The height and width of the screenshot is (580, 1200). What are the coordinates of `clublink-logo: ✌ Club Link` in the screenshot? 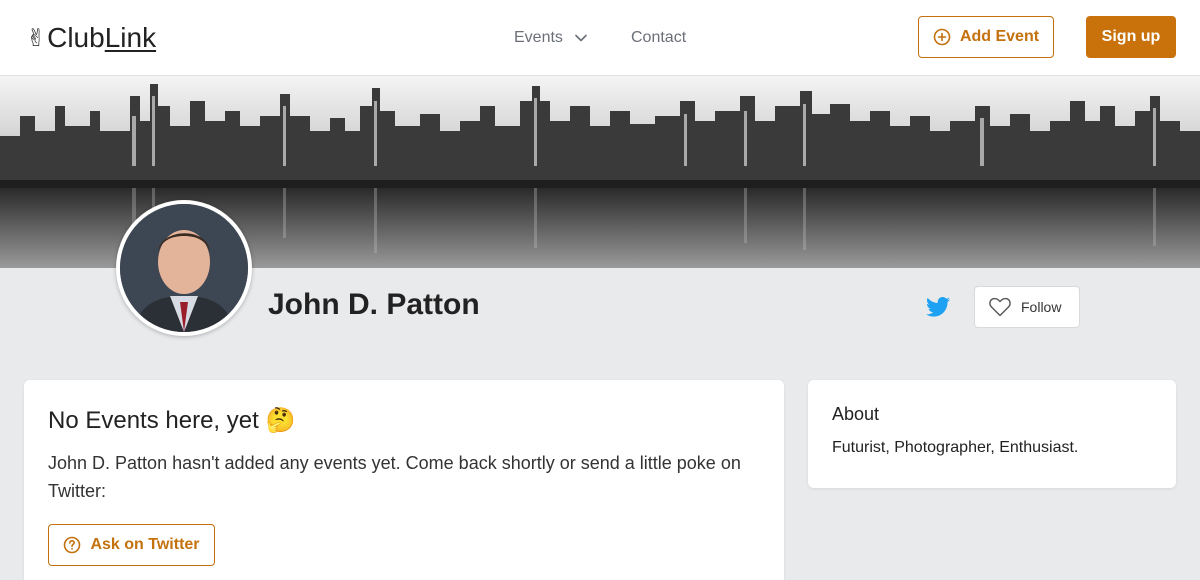 It's located at (91, 38).